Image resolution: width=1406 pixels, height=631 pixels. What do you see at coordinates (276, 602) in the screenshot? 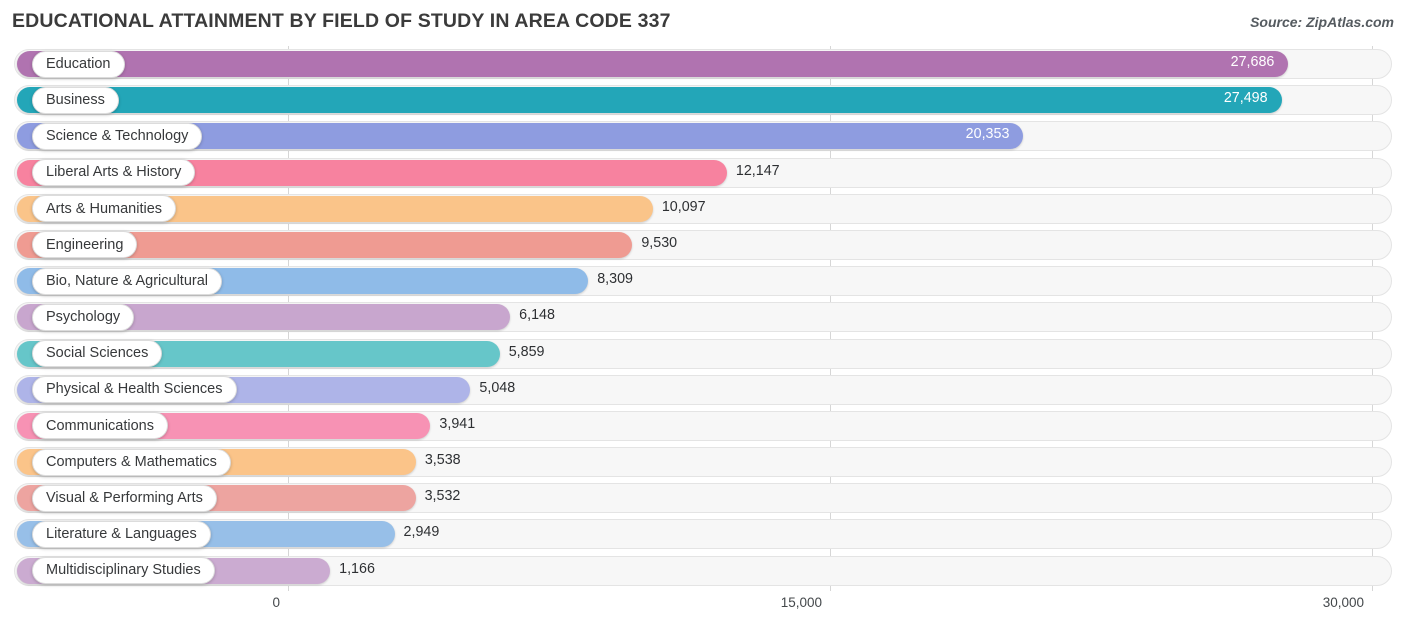
I see `axis-tick-label: 0` at bounding box center [276, 602].